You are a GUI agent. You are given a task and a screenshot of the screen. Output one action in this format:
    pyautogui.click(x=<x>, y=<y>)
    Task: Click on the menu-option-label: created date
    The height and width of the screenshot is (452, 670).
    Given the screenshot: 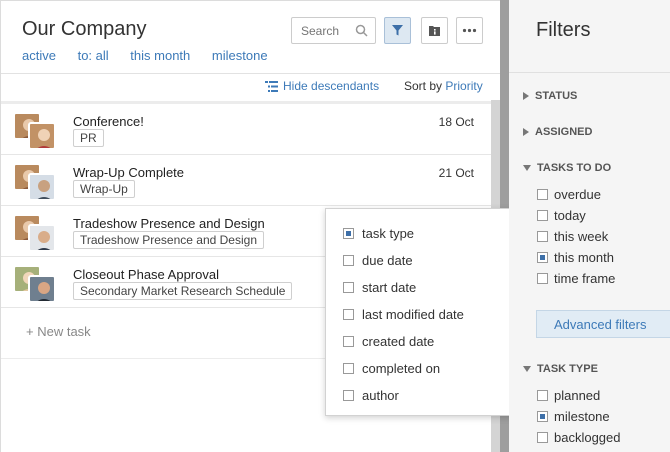 What is the action you would take?
    pyautogui.click(x=398, y=341)
    